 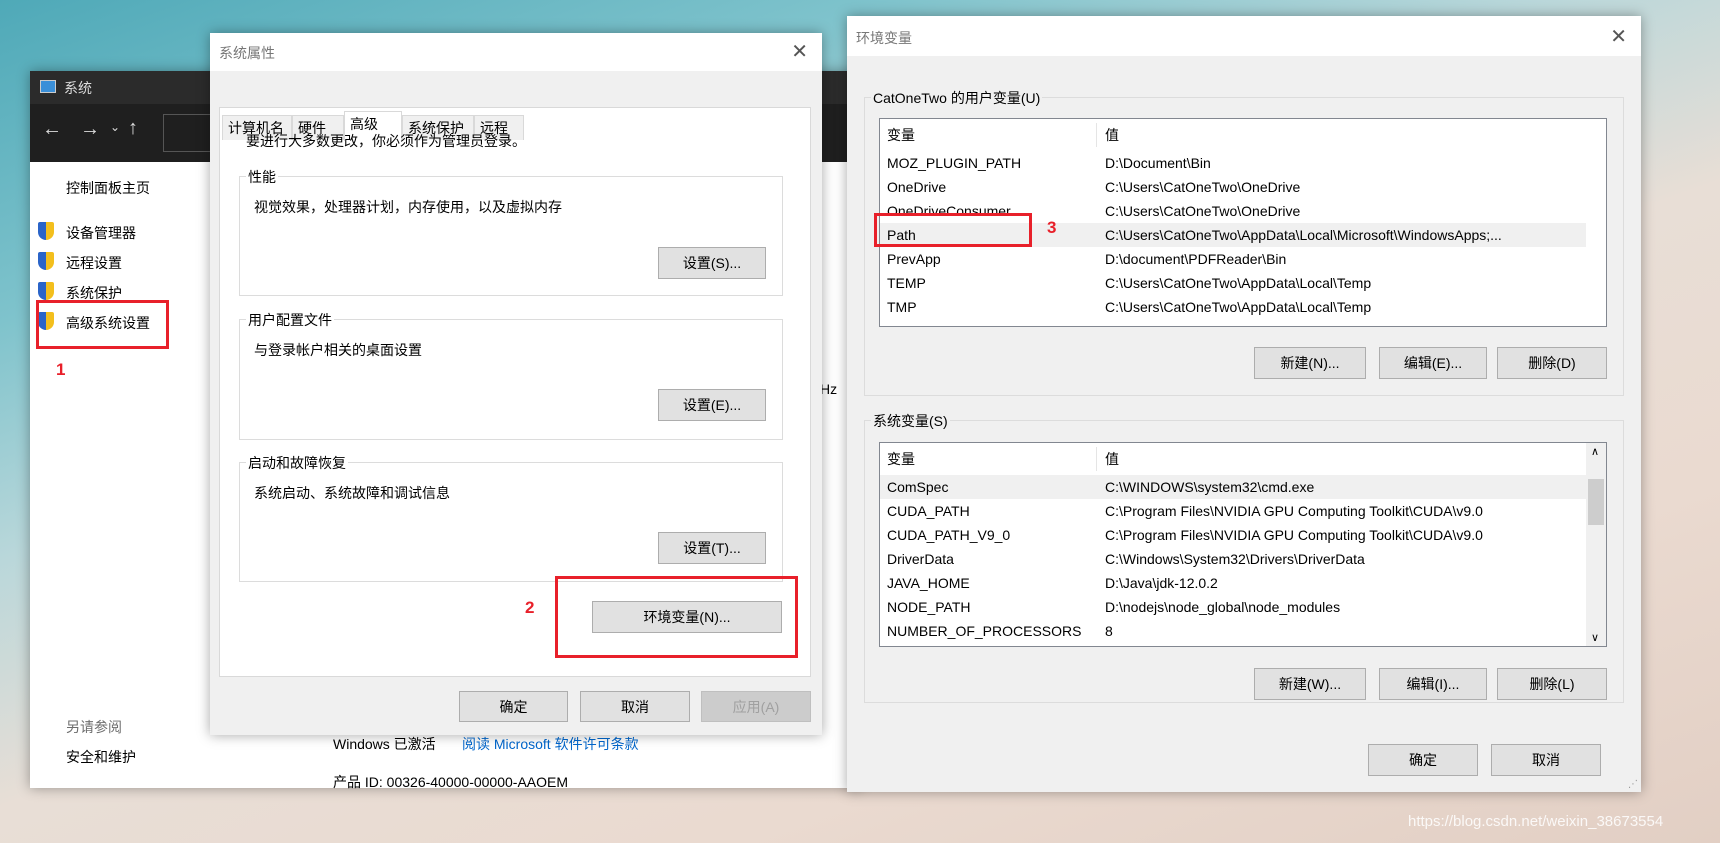 What do you see at coordinates (1595, 451) in the screenshot?
I see `scroll-up-icon: ∧` at bounding box center [1595, 451].